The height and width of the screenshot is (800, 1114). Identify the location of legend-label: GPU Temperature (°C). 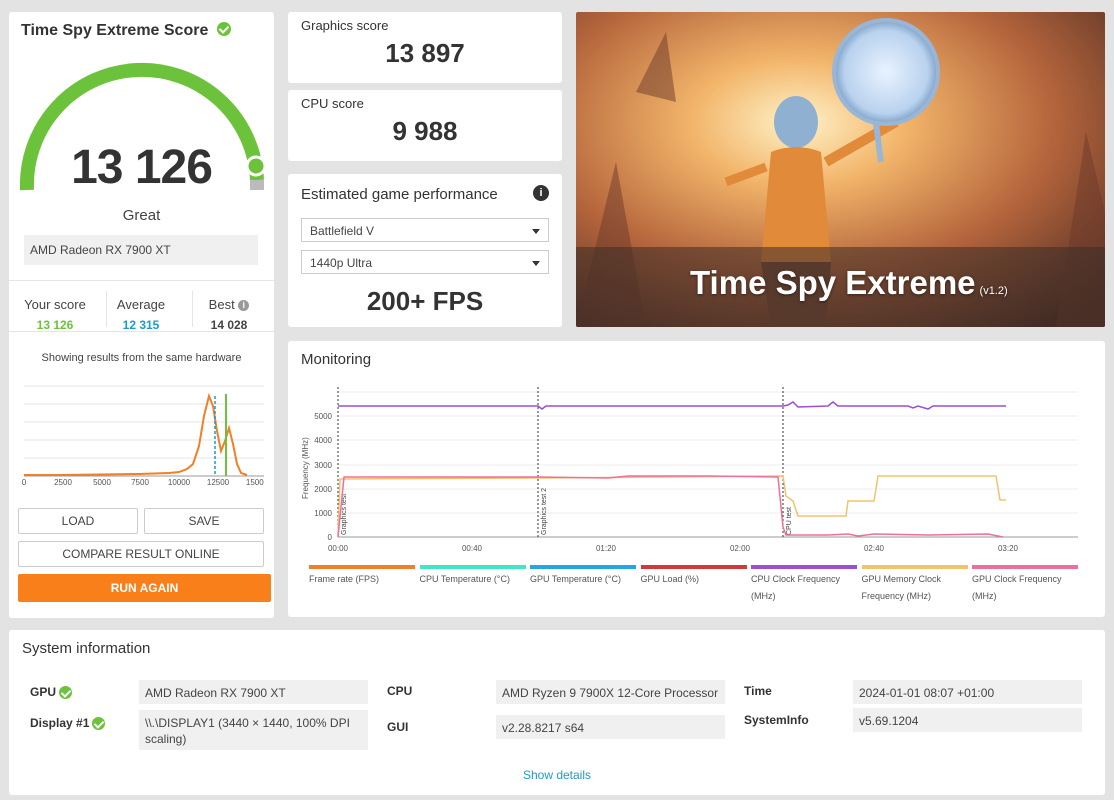
(575, 579).